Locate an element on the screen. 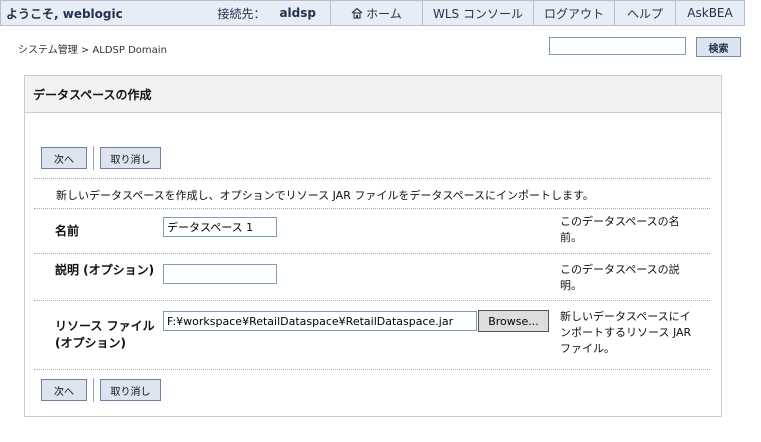 This screenshot has width=761, height=442. button-separator-top is located at coordinates (93, 158).